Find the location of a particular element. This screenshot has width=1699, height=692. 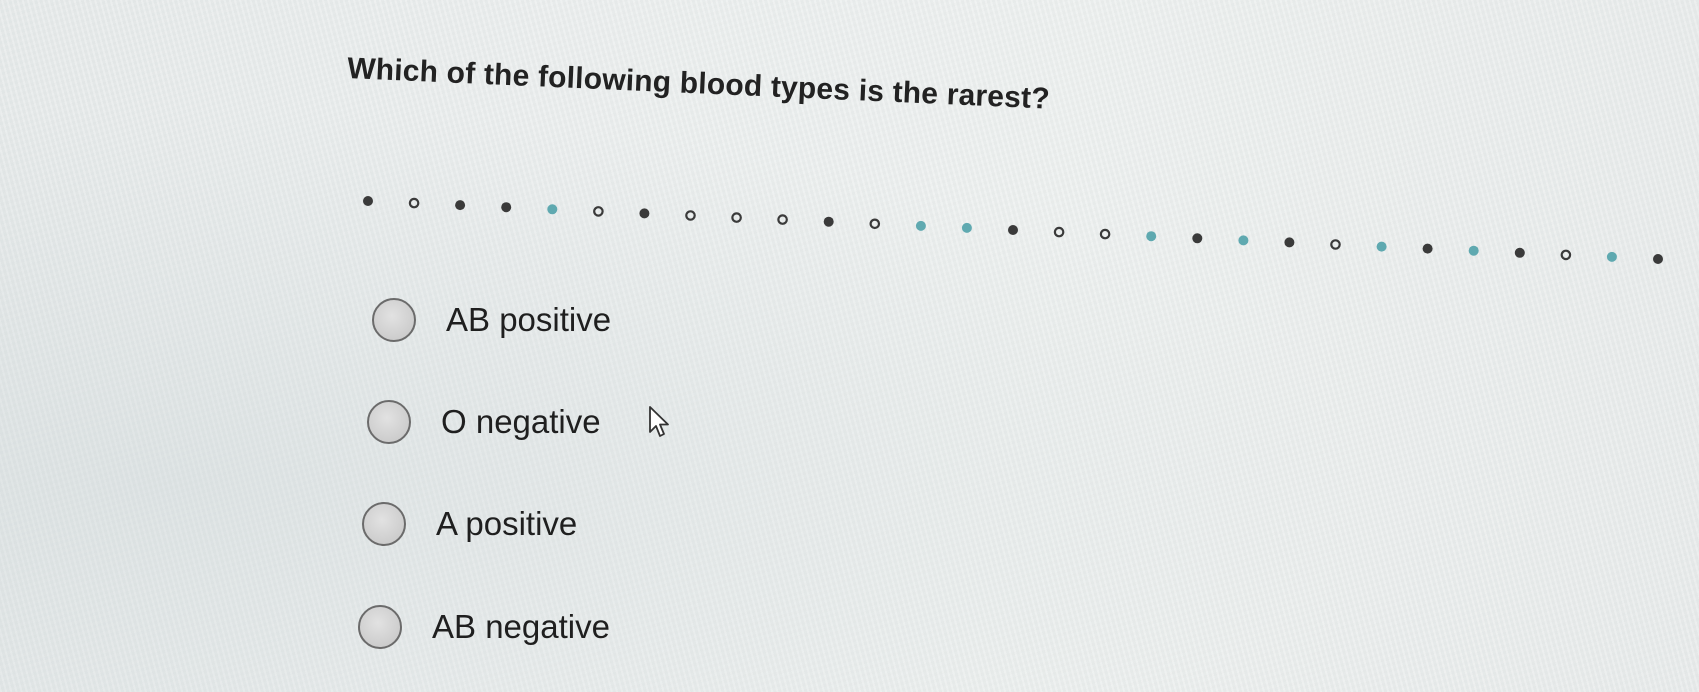

option-label: AB positive is located at coordinates (528, 320).